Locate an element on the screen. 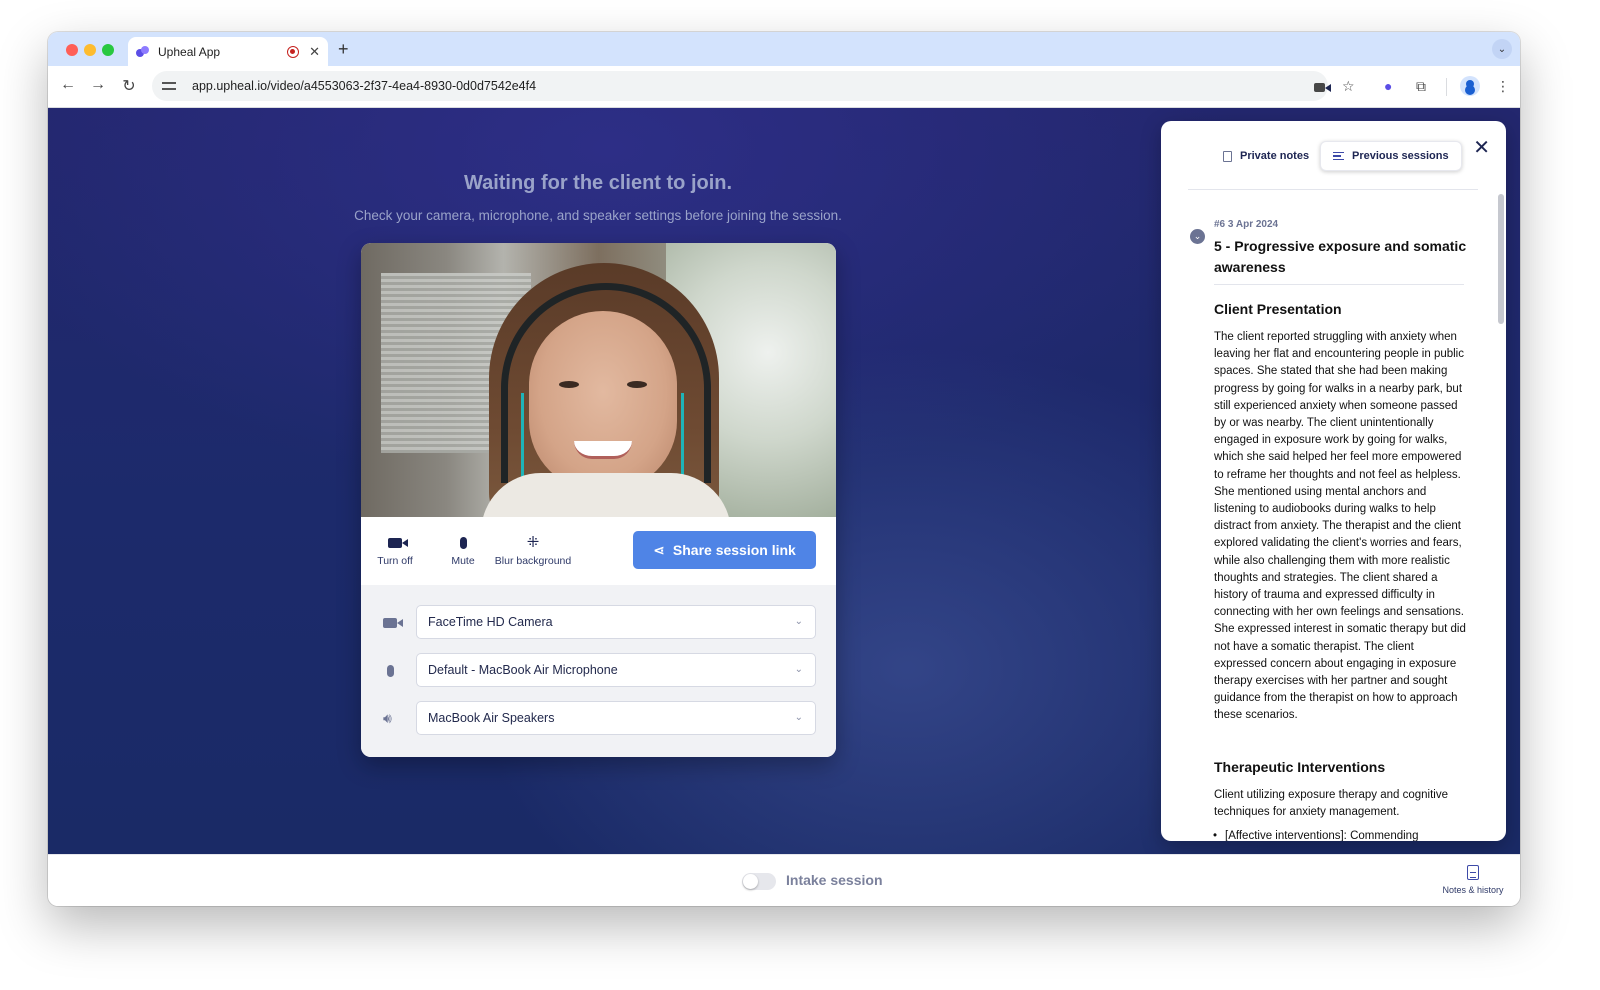 The height and width of the screenshot is (990, 1600). maximize-window-button is located at coordinates (108, 50).